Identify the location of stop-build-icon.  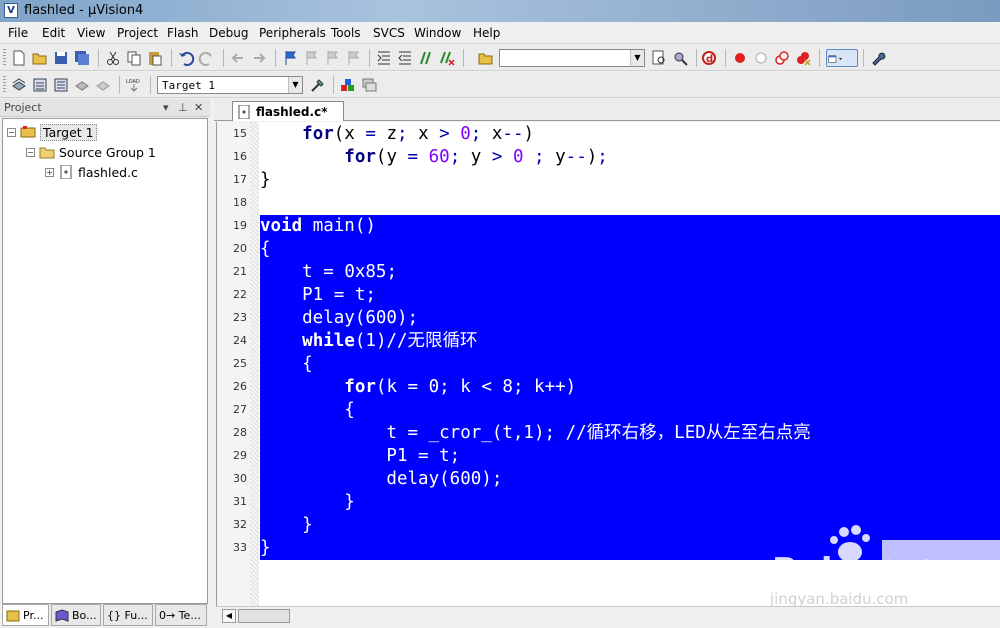
(103, 85).